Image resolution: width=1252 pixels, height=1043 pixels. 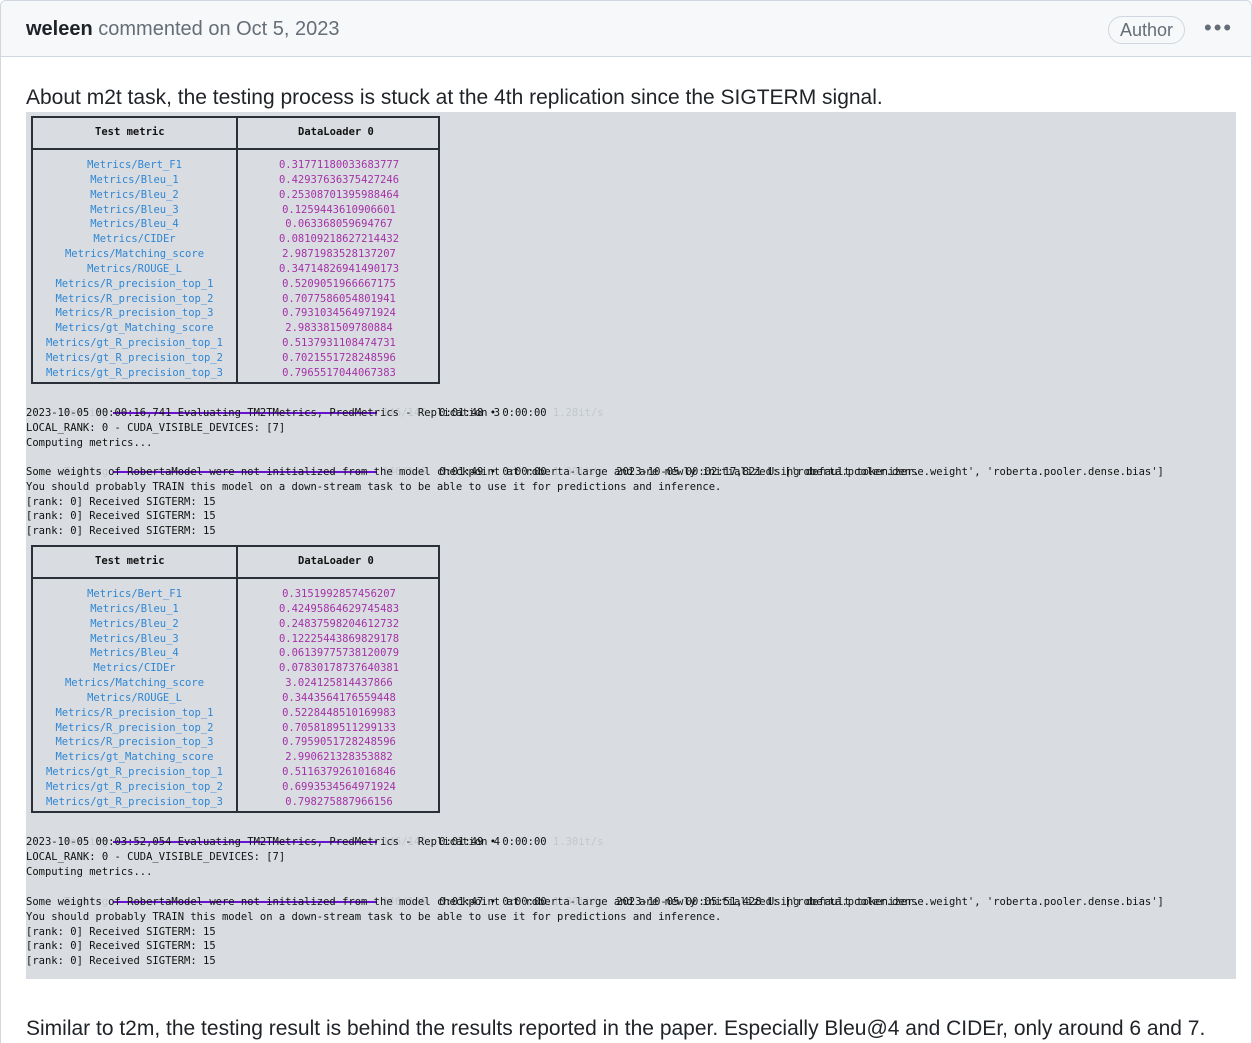 What do you see at coordinates (1147, 30) in the screenshot?
I see `author-badge: Author` at bounding box center [1147, 30].